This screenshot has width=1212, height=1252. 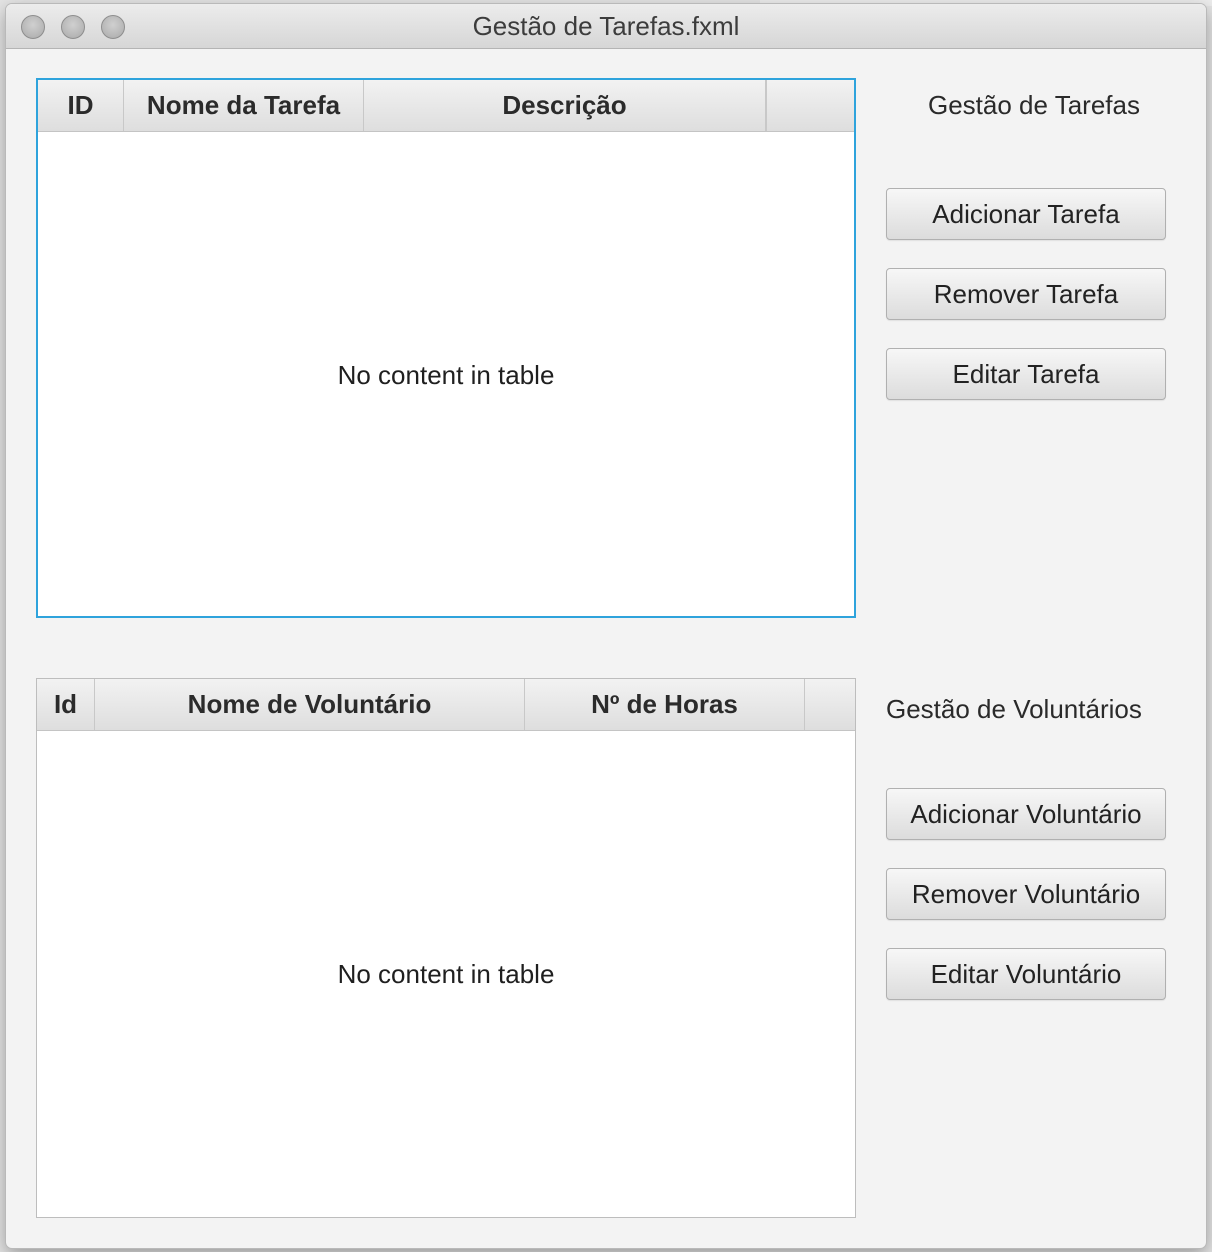 I want to click on add-volunteer-button: Adicionar Voluntário, so click(x=1026, y=814).